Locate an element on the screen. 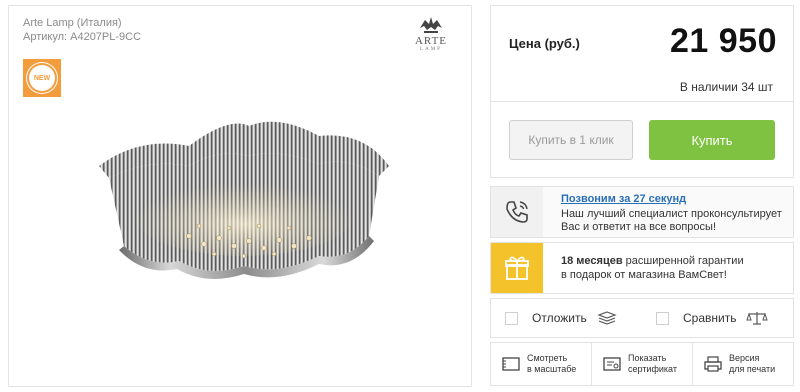 This screenshot has height=392, width=800. certificate-line1: Показать is located at coordinates (647, 358).